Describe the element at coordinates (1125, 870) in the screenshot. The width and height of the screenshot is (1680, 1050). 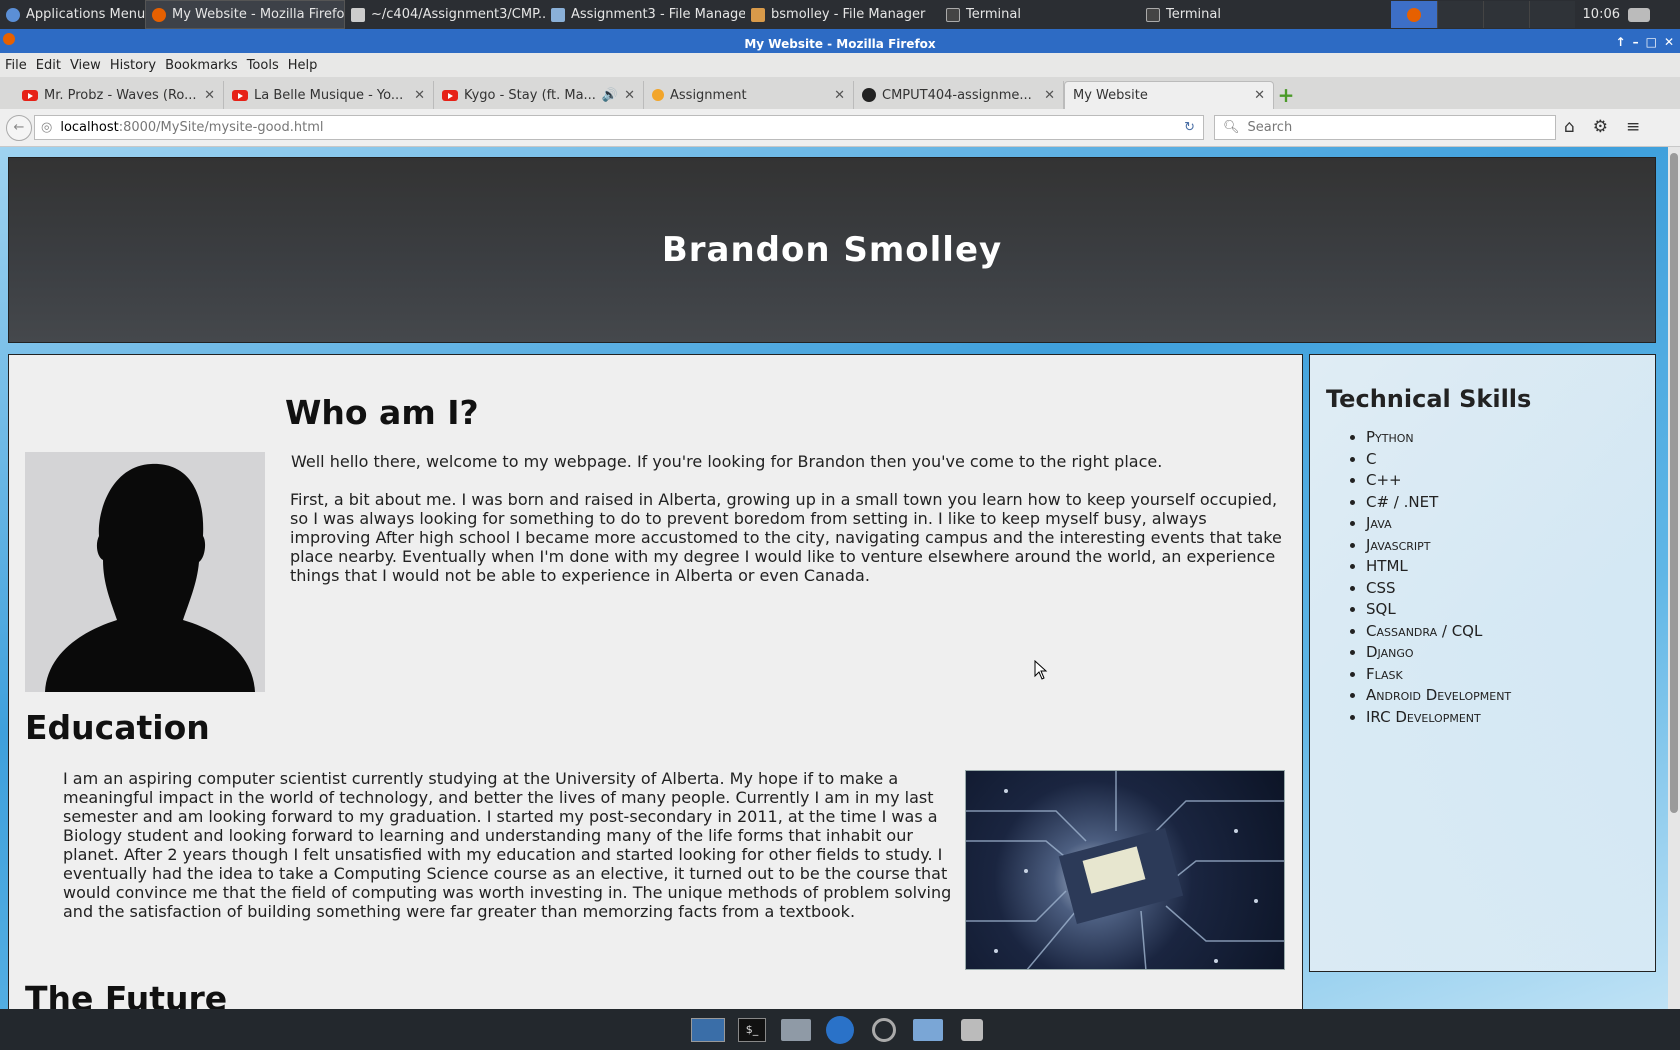
I see `circuit-board-image` at that location.